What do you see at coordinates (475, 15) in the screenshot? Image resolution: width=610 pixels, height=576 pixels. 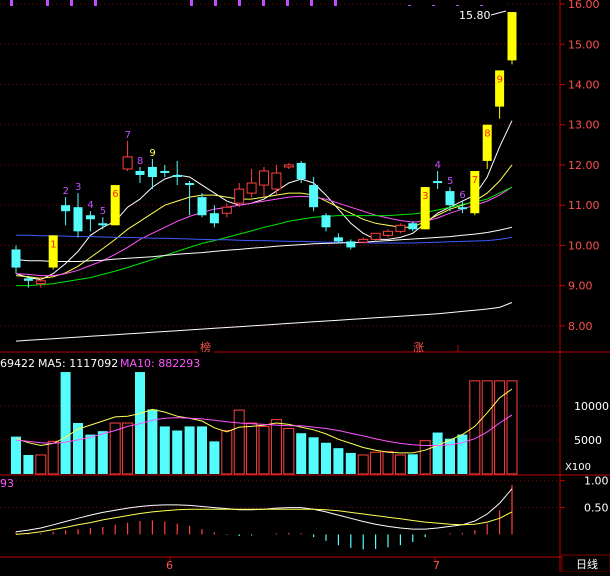 I see `high-price-label: 15.80` at bounding box center [475, 15].